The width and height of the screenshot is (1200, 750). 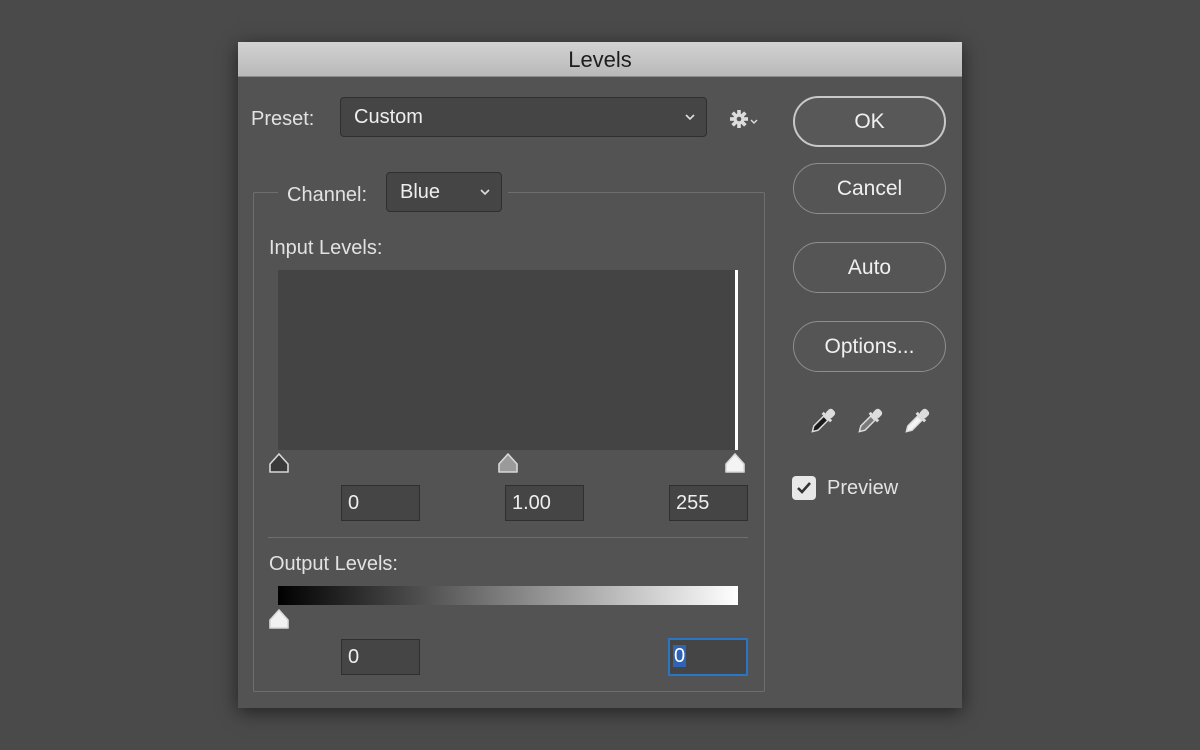 What do you see at coordinates (283, 119) in the screenshot?
I see `preset-label: Preset:` at bounding box center [283, 119].